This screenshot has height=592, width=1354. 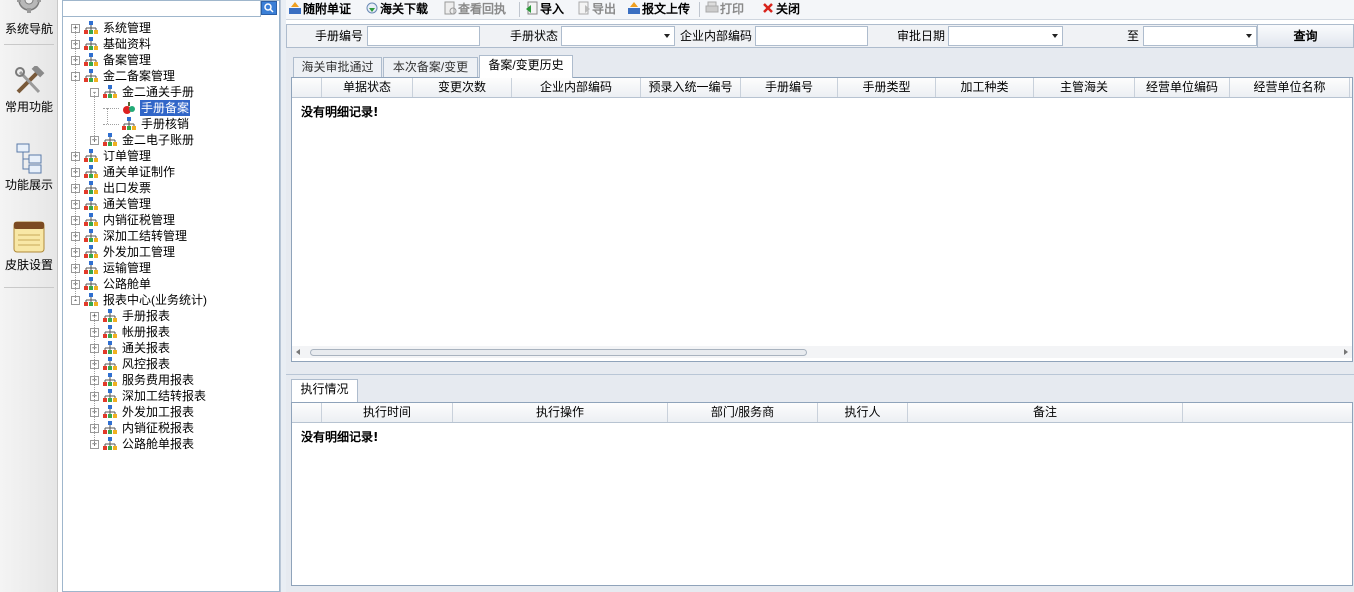 I want to click on upload-doc-icon, so click(x=295, y=8).